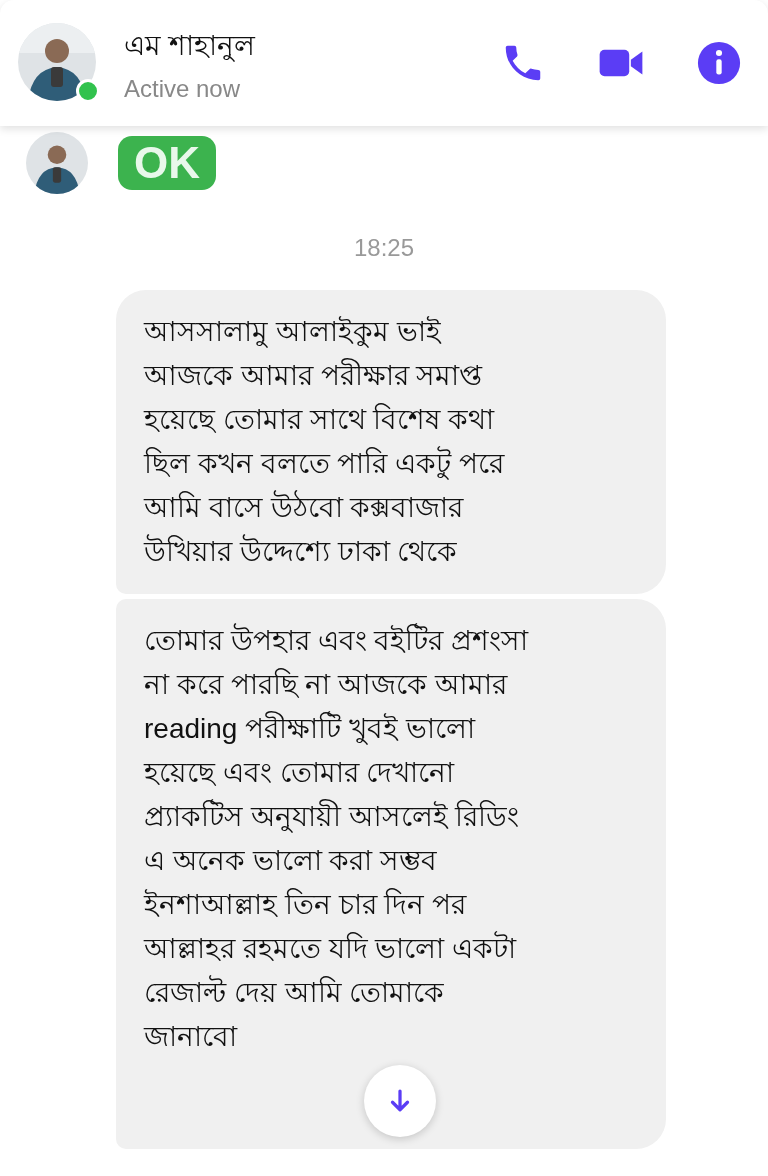 Image resolution: width=768 pixels, height=1176 pixels. Describe the element at coordinates (190, 46) in the screenshot. I see `contact-name: এম শাহানুল` at that location.